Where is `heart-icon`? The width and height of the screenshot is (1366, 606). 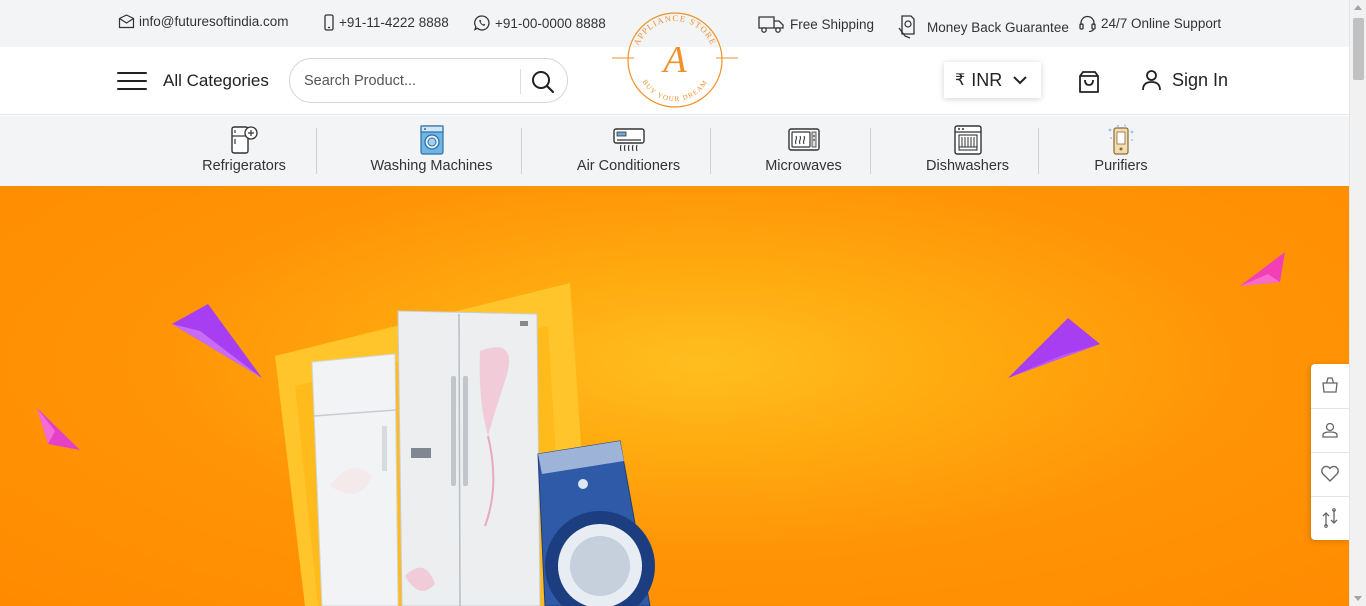
heart-icon is located at coordinates (1330, 473).